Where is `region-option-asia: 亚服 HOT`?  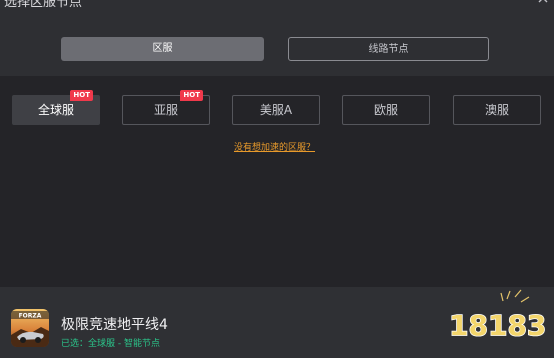
region-option-asia: 亚服 HOT is located at coordinates (166, 107).